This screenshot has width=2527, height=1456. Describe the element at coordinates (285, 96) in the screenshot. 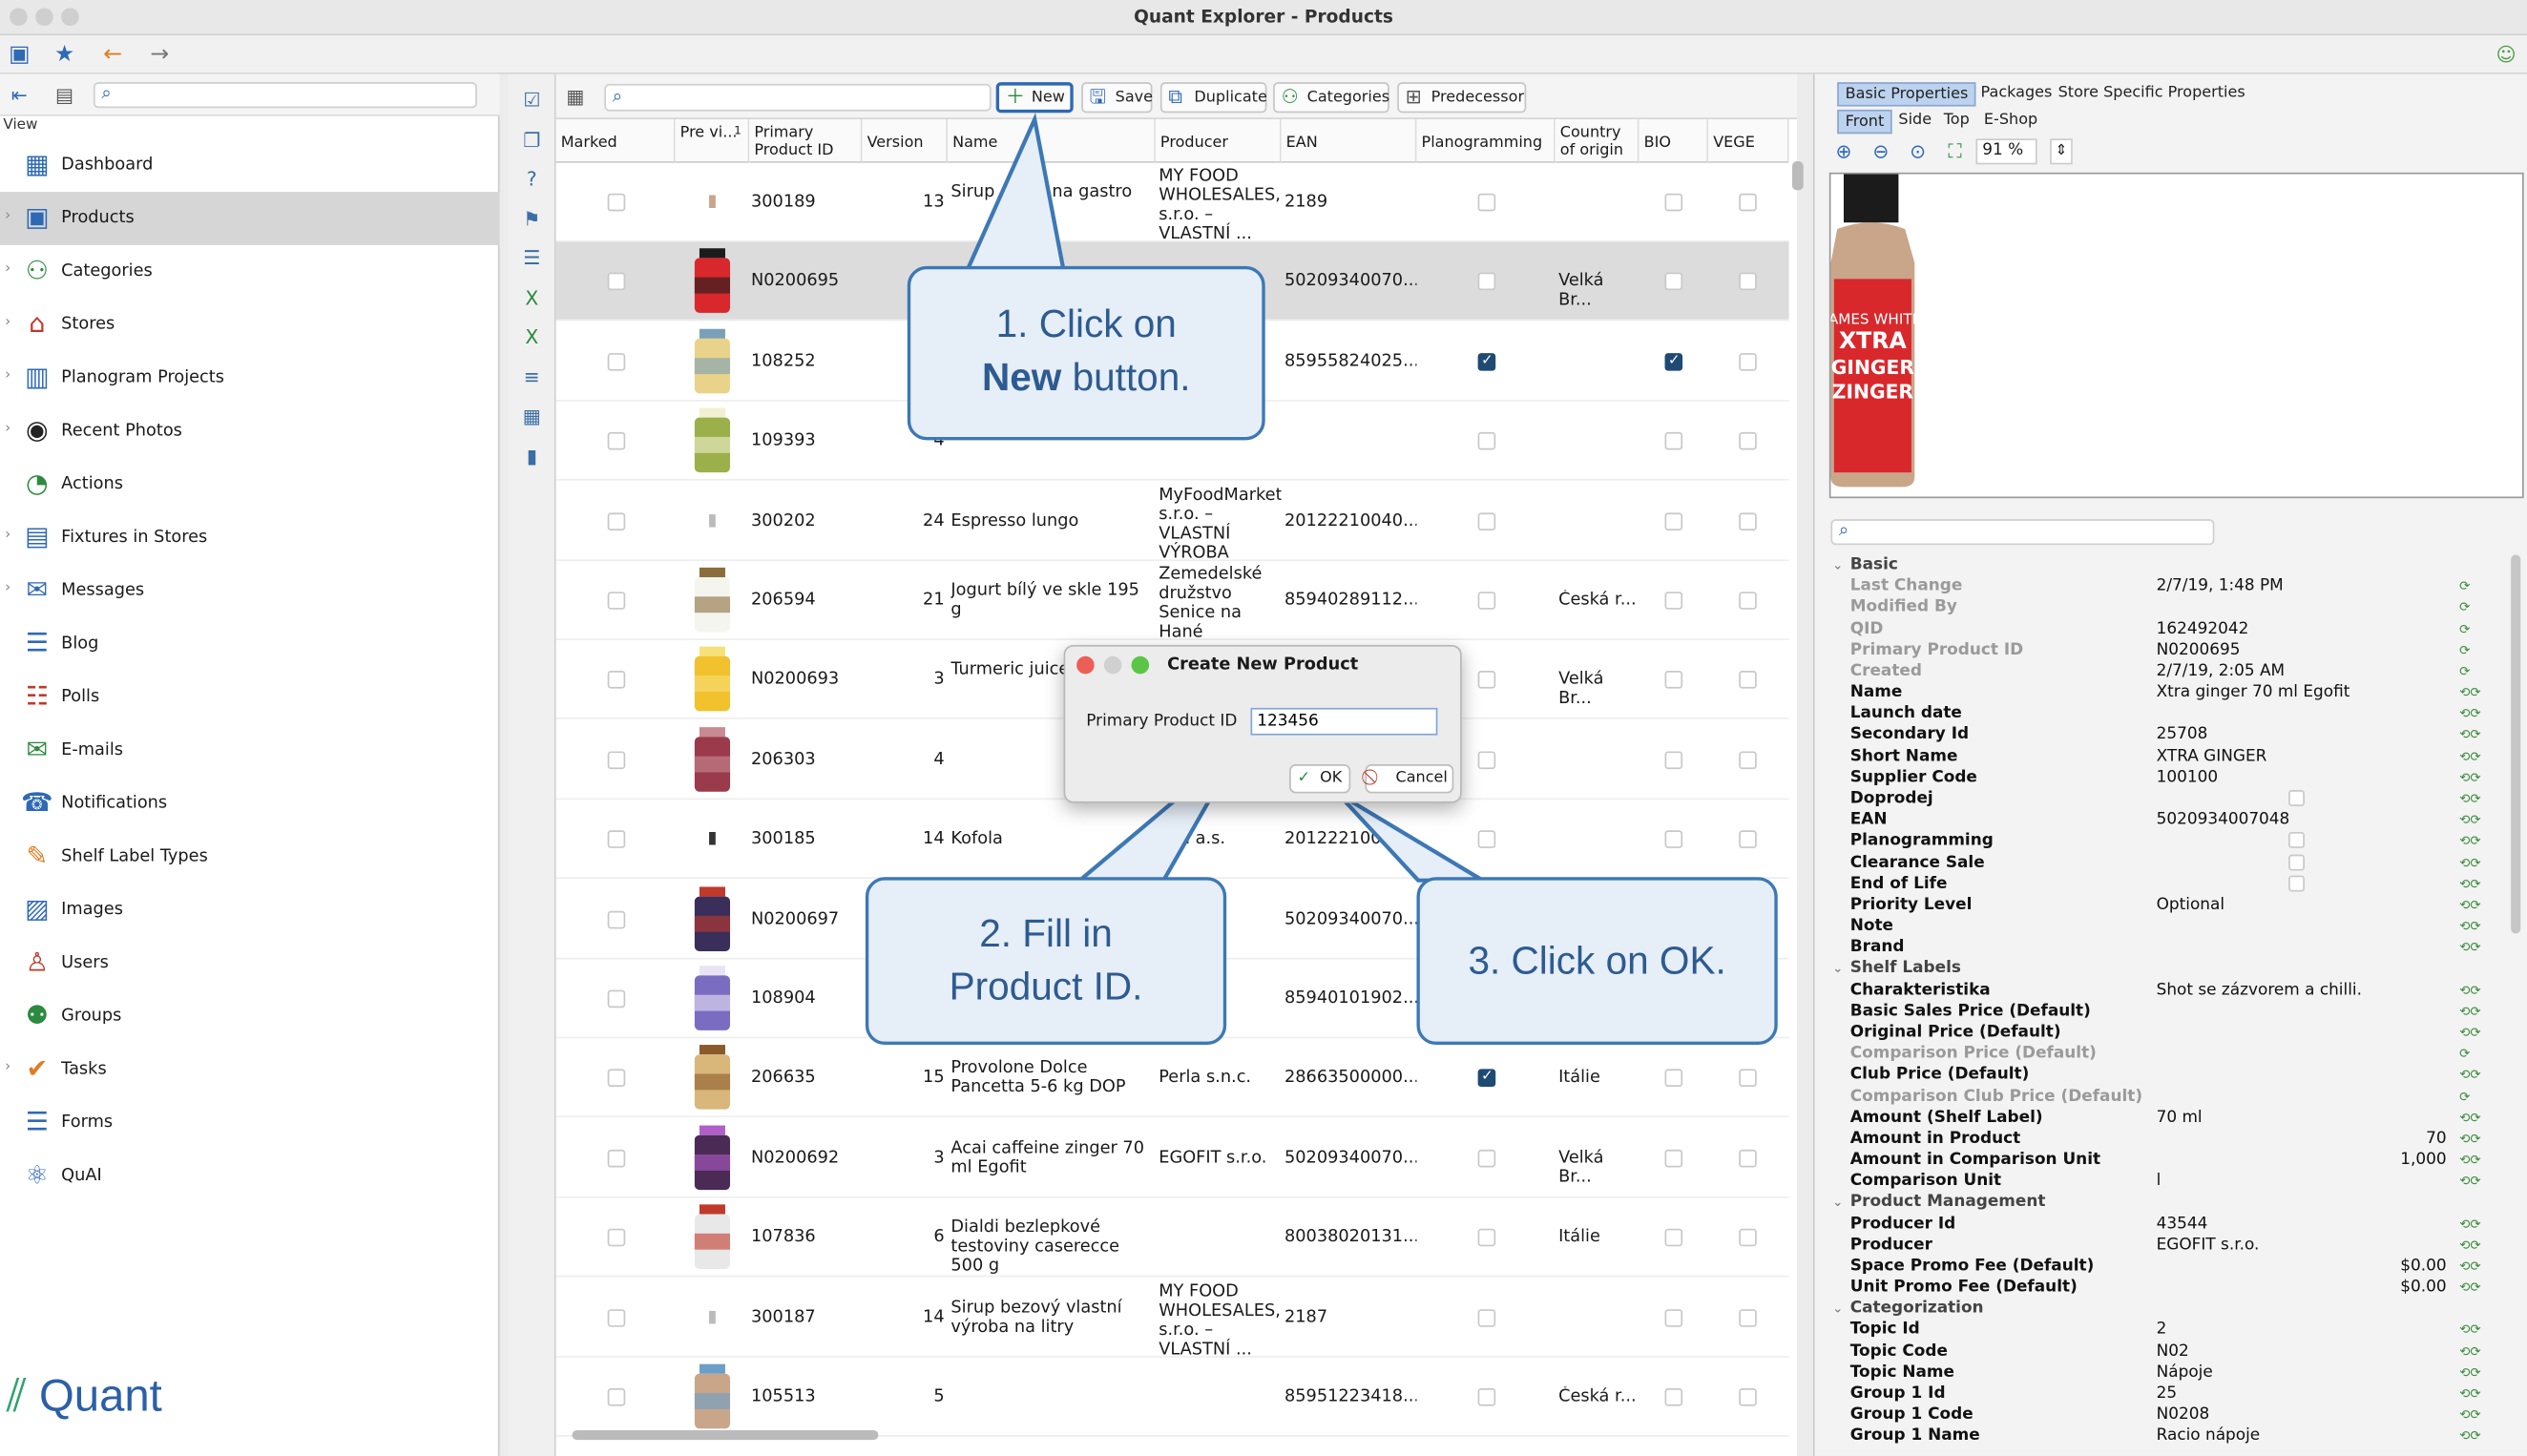

I see `sidebar-search-input: ⌕` at that location.